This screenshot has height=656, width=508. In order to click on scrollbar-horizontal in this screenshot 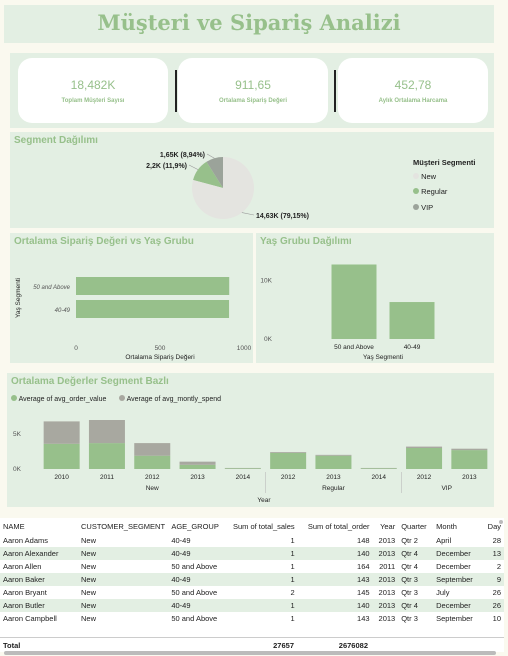, I will do `click(250, 653)`.